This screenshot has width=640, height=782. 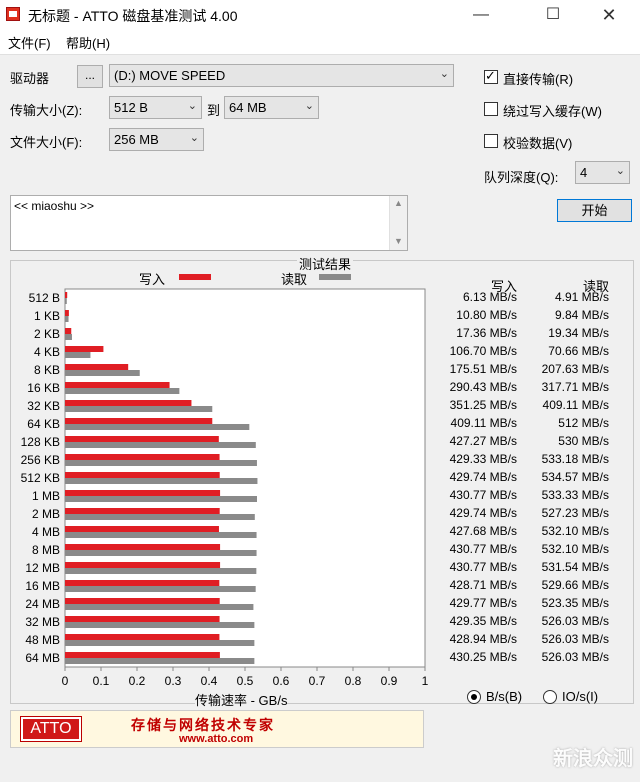 What do you see at coordinates (43, 406) in the screenshot?
I see `y-tick-label: 32 KB` at bounding box center [43, 406].